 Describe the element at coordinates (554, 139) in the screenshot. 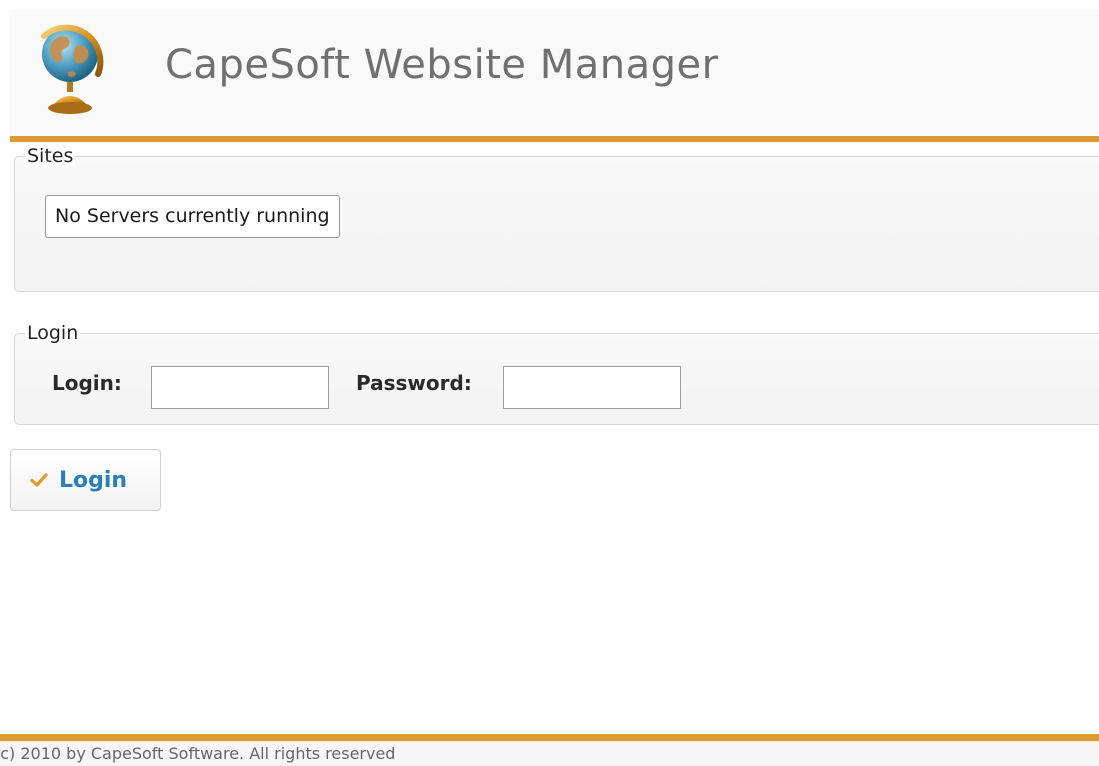

I see `header-divider` at that location.